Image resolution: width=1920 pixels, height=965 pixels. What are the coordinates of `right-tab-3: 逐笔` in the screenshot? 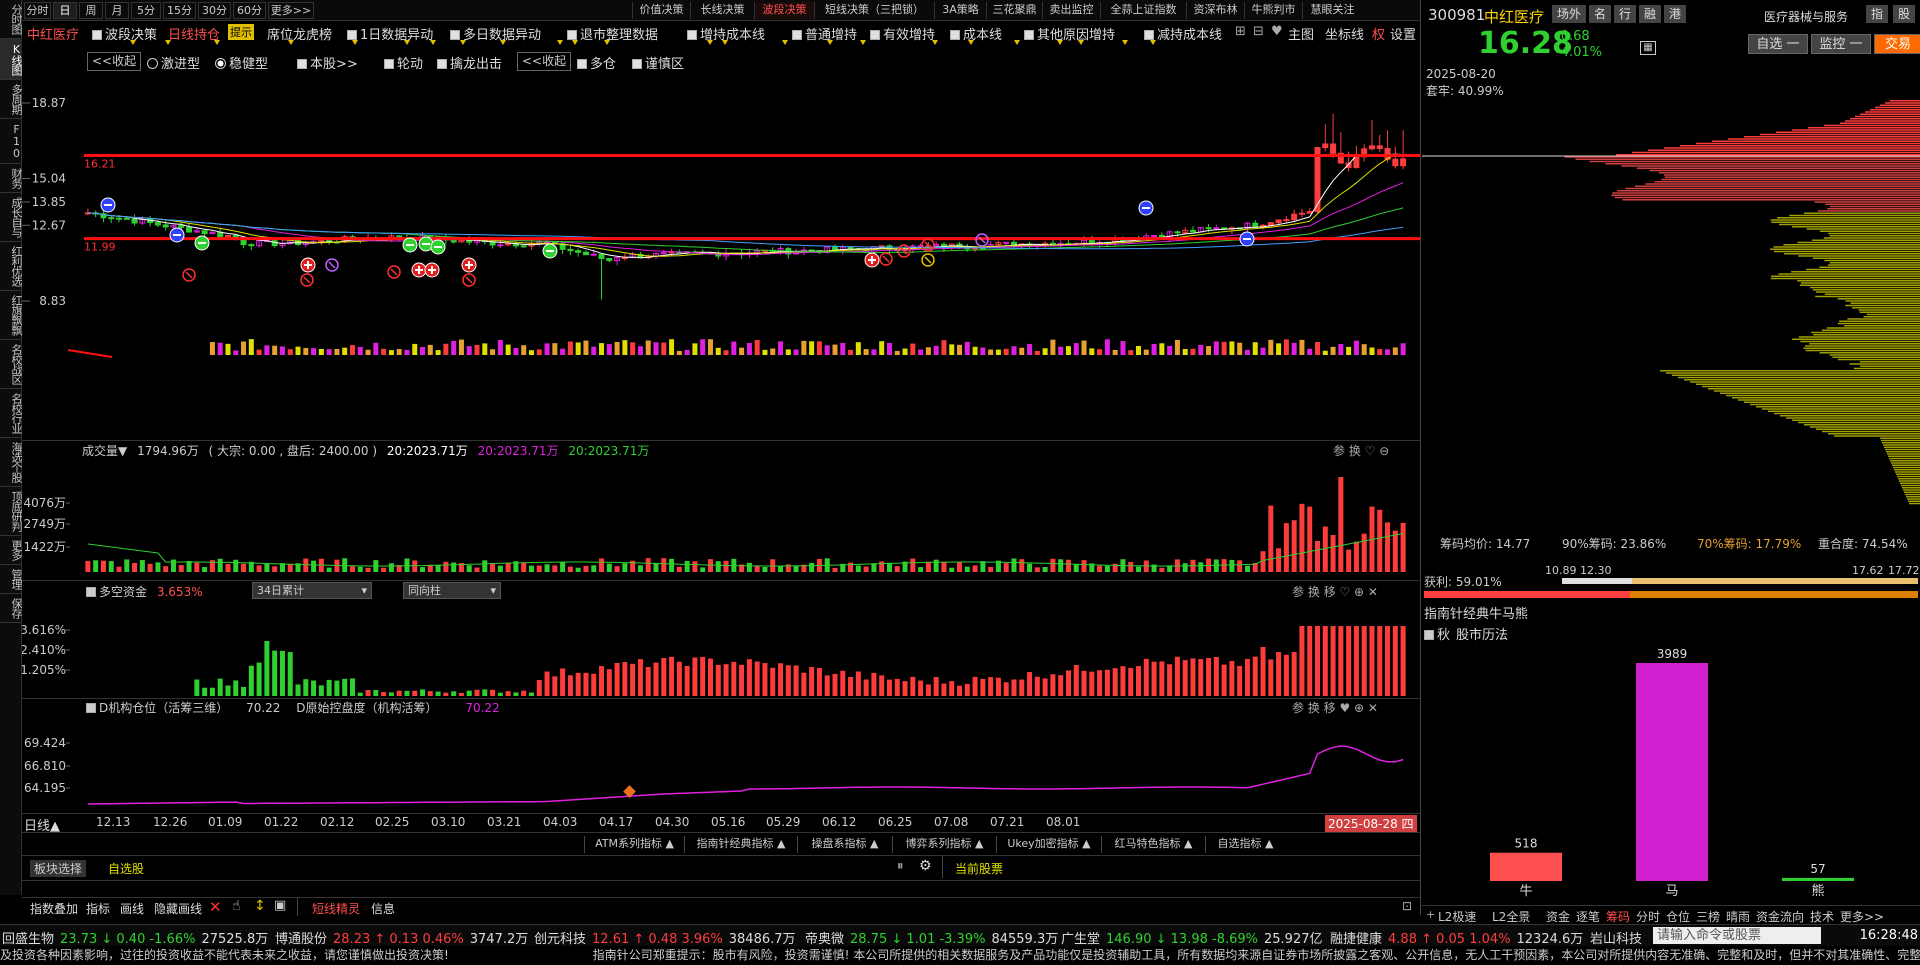 It's located at (1588, 916).